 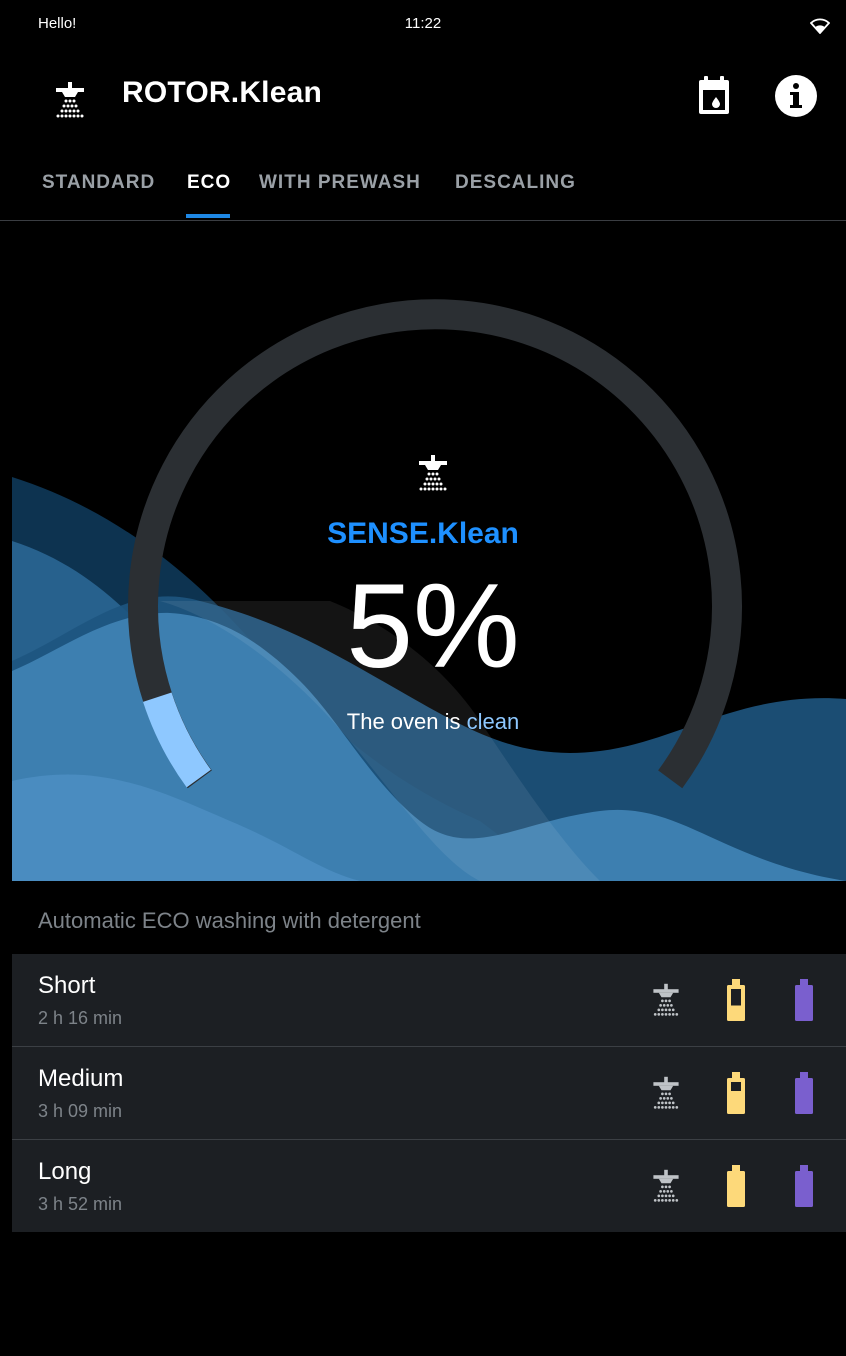 I want to click on tab-descaling: DESCALING, so click(x=515, y=183).